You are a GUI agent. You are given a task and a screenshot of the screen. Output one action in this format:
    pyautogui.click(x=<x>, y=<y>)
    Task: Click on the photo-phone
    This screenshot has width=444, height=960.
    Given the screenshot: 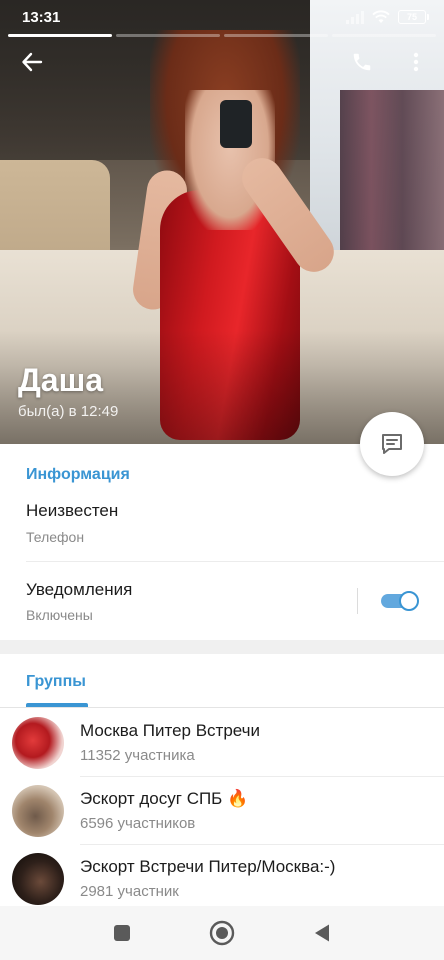 What is the action you would take?
    pyautogui.click(x=236, y=124)
    